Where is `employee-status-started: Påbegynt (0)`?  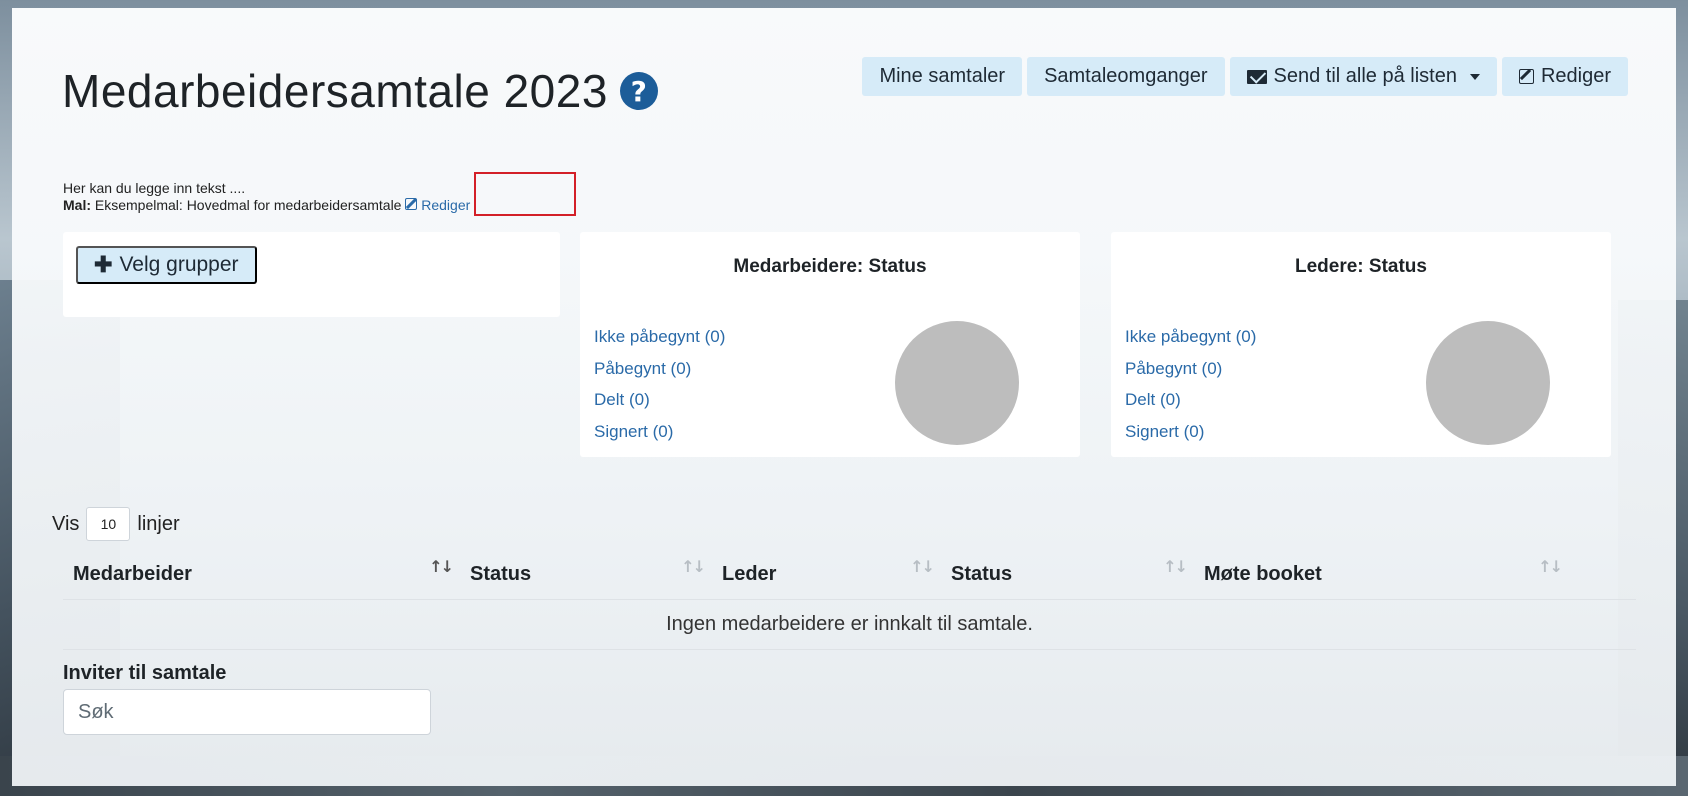 employee-status-started: Påbegynt (0) is located at coordinates (659, 369).